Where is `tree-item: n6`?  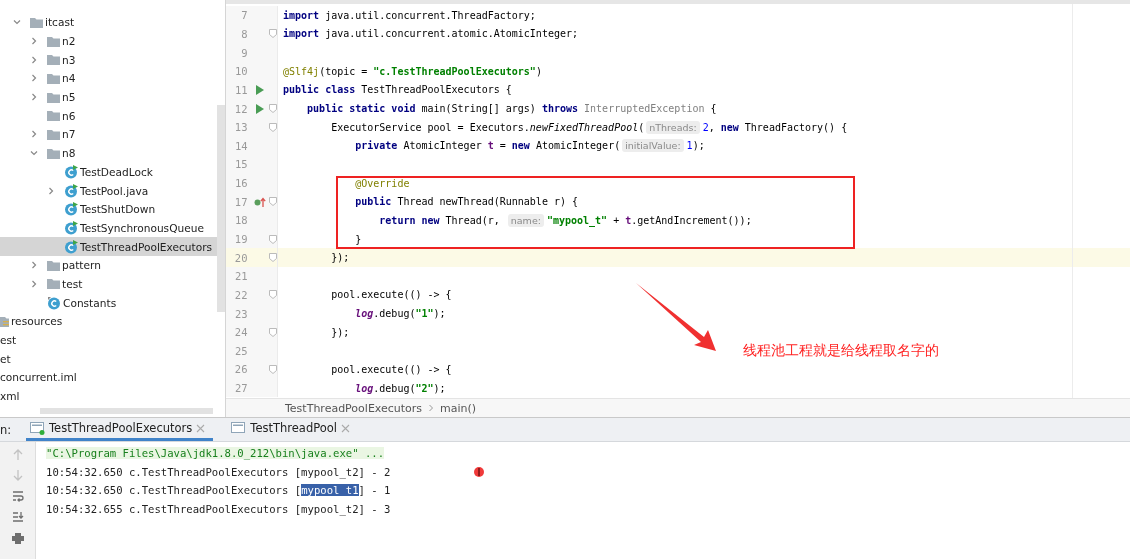
tree-item: n6 is located at coordinates (69, 115).